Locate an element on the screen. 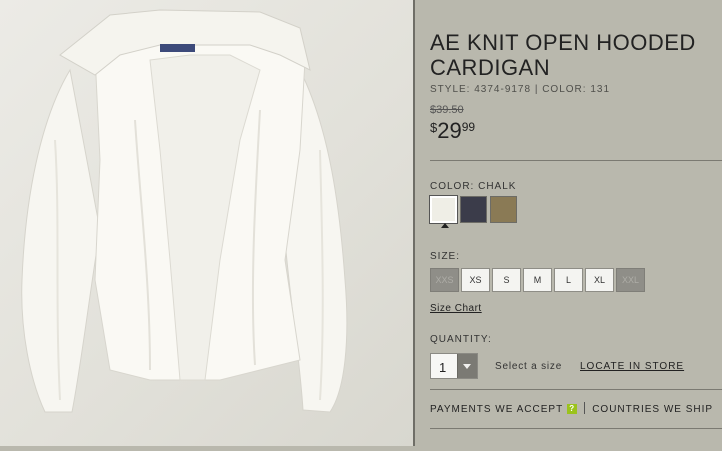  quantity-label: QUANTITY: is located at coordinates (461, 339).